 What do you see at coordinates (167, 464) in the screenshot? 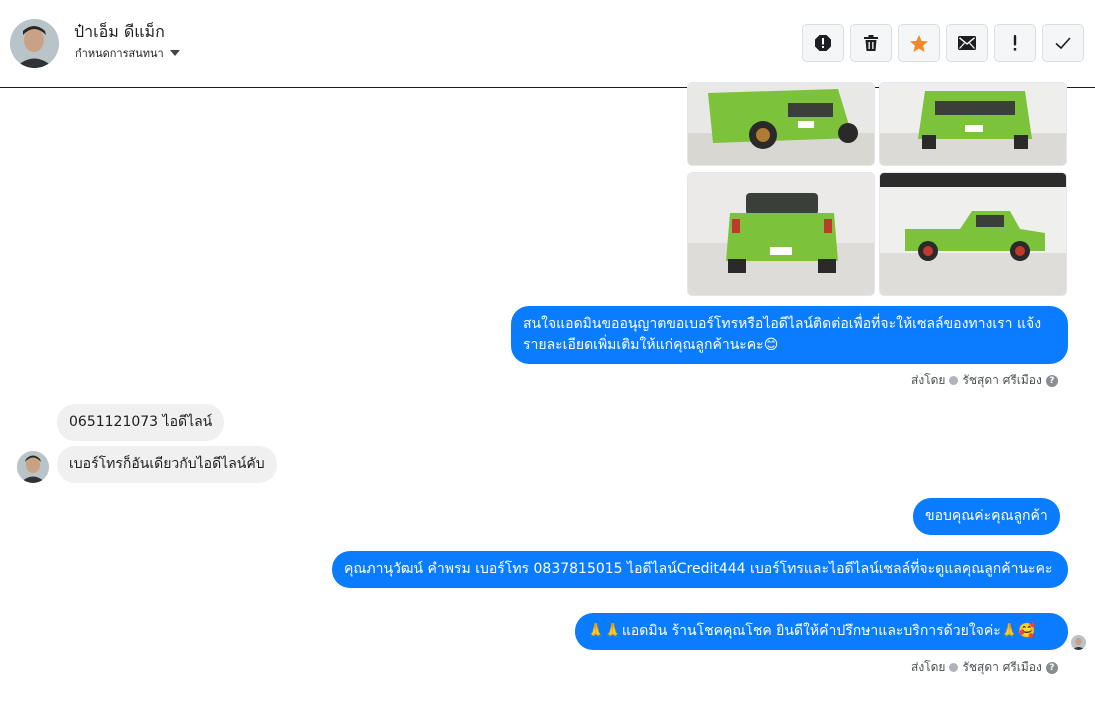
I see `incoming-message: เบอร์โทรก็อันเดียวกับไอดีไลน์คับ` at bounding box center [167, 464].